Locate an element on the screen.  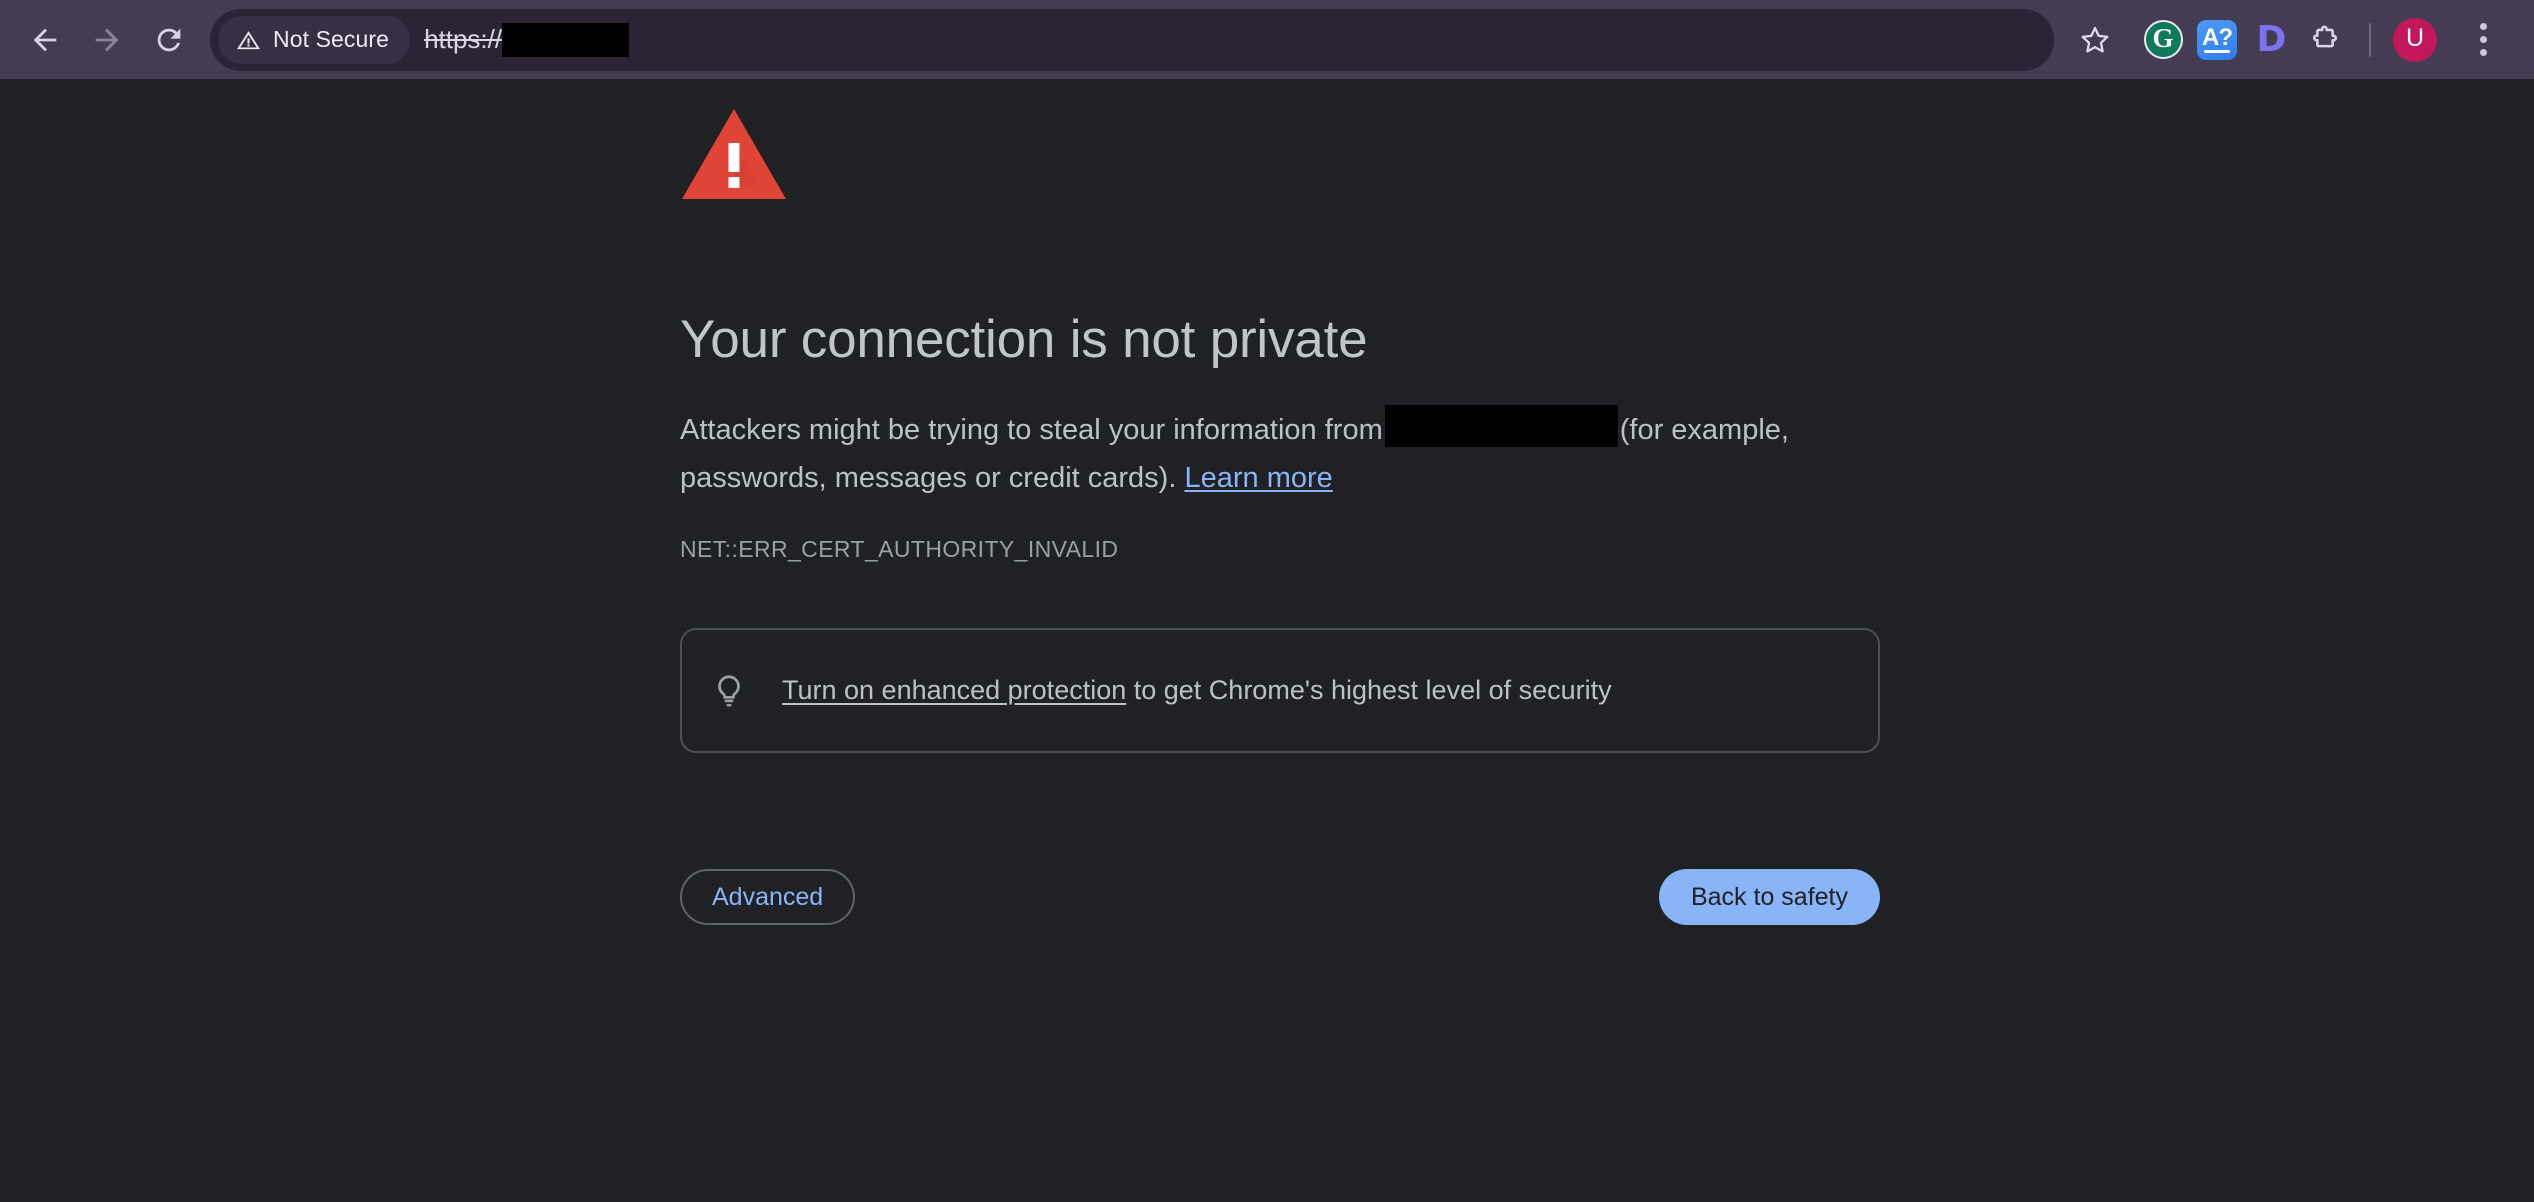
host-redaction-box is located at coordinates (1501, 426).